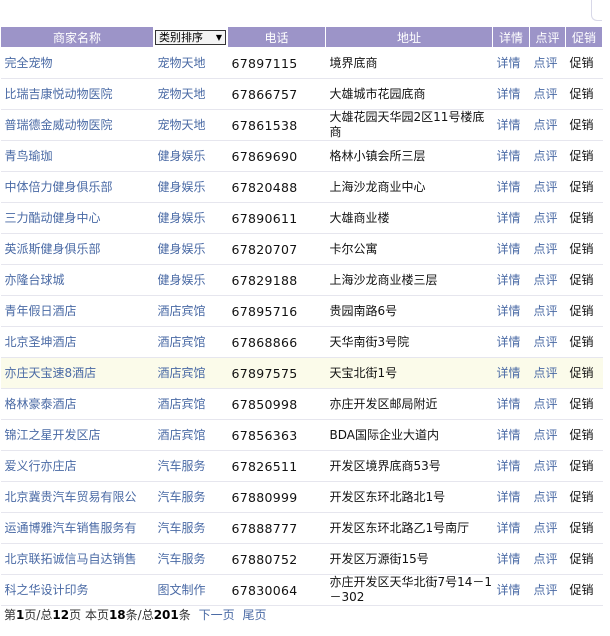 The width and height of the screenshot is (610, 636). I want to click on phone-cell: 67826511, so click(276, 466).